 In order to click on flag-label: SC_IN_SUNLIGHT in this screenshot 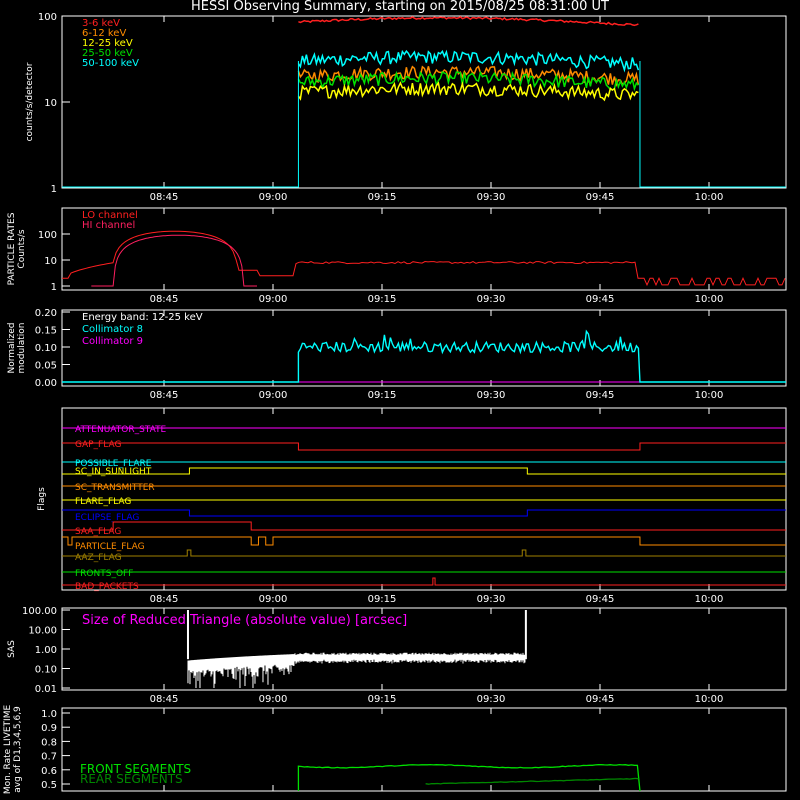, I will do `click(113, 472)`.